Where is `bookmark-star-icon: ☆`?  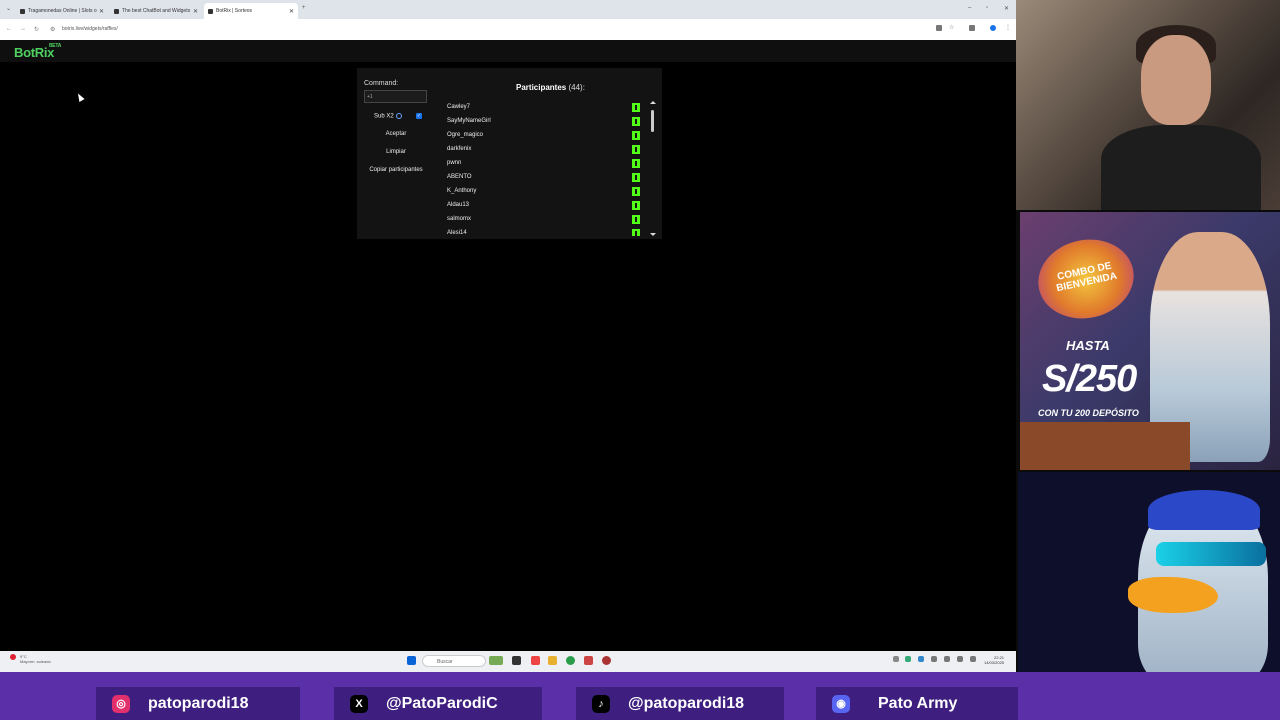 bookmark-star-icon: ☆ is located at coordinates (951, 27).